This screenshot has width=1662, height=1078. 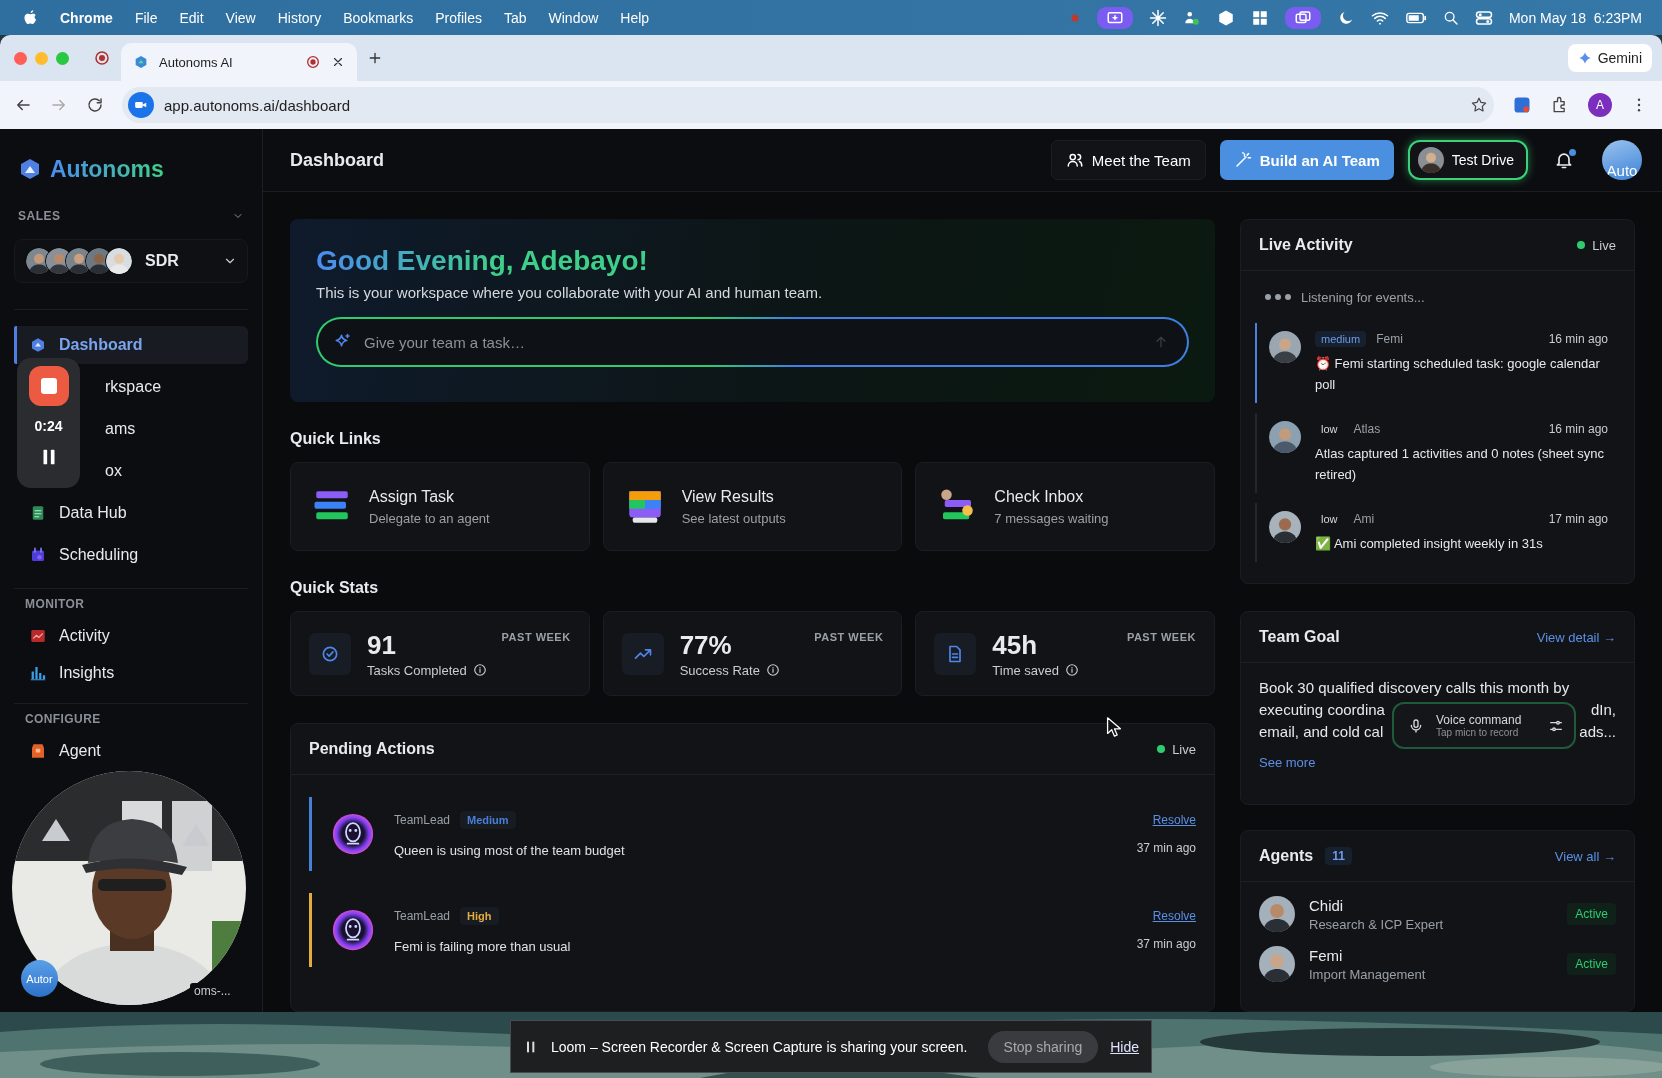 I want to click on quick-link-card: Assign Task Delegate to an agent, so click(x=440, y=506).